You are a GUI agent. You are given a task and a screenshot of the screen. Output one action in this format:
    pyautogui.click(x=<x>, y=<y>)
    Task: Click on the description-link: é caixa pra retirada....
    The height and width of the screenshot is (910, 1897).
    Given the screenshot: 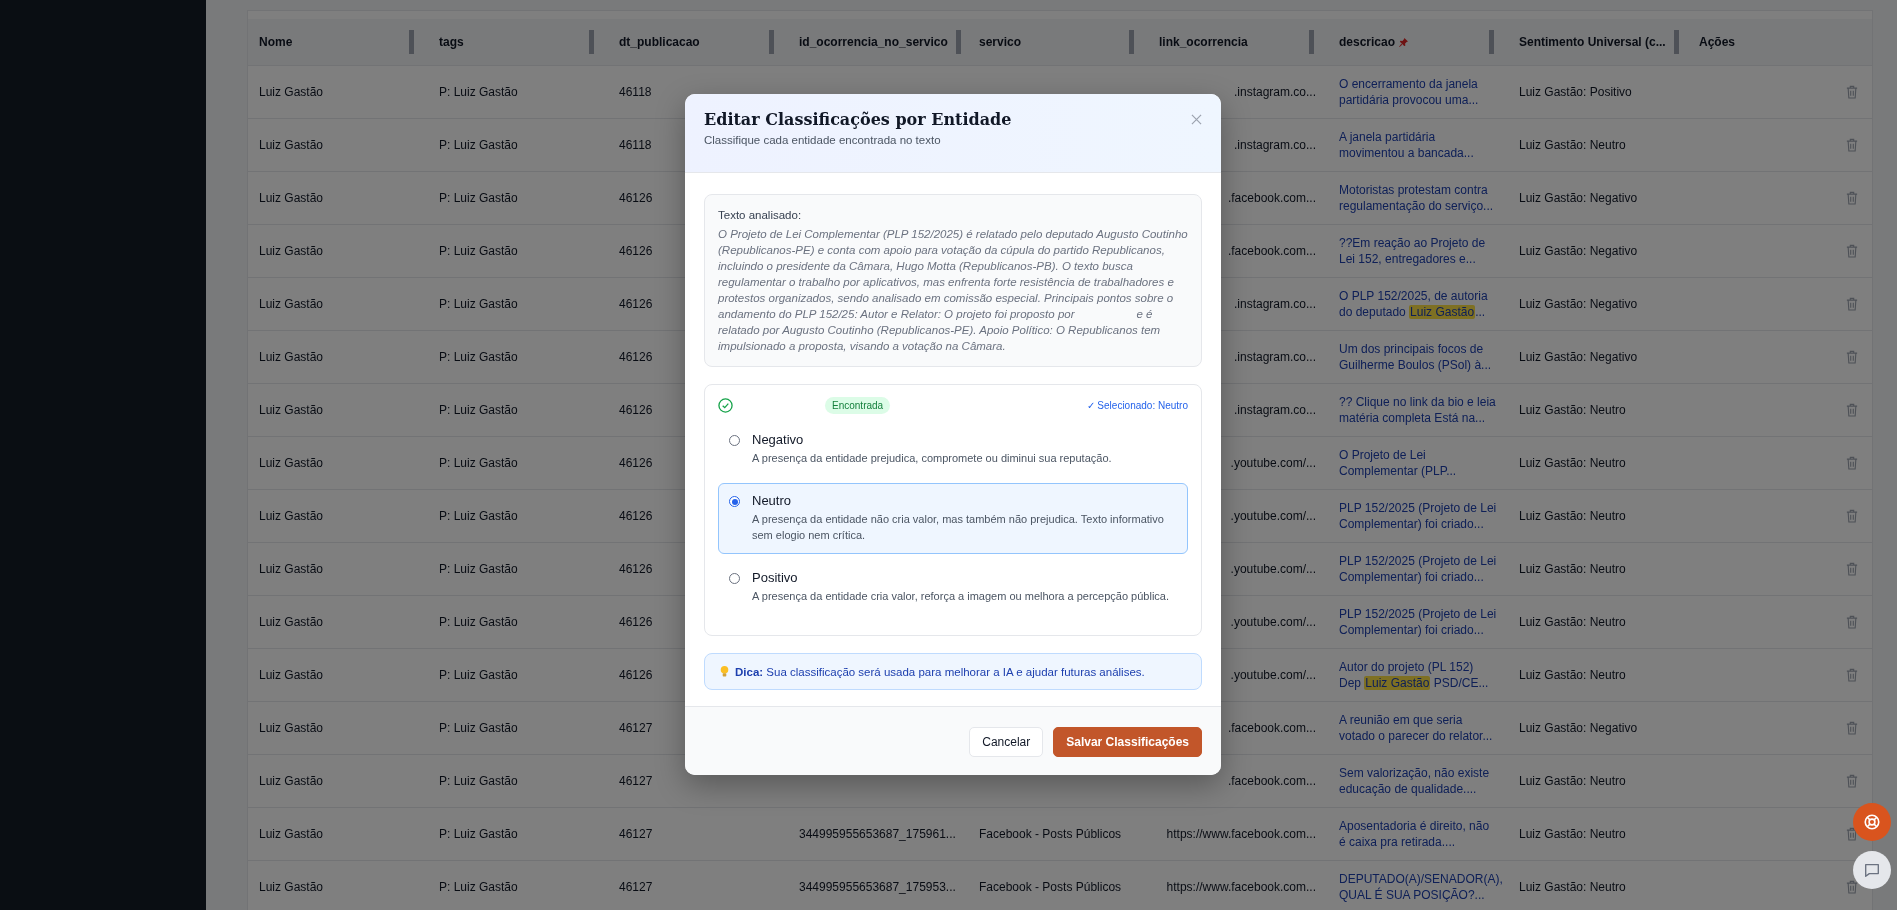 What is the action you would take?
    pyautogui.click(x=1397, y=842)
    